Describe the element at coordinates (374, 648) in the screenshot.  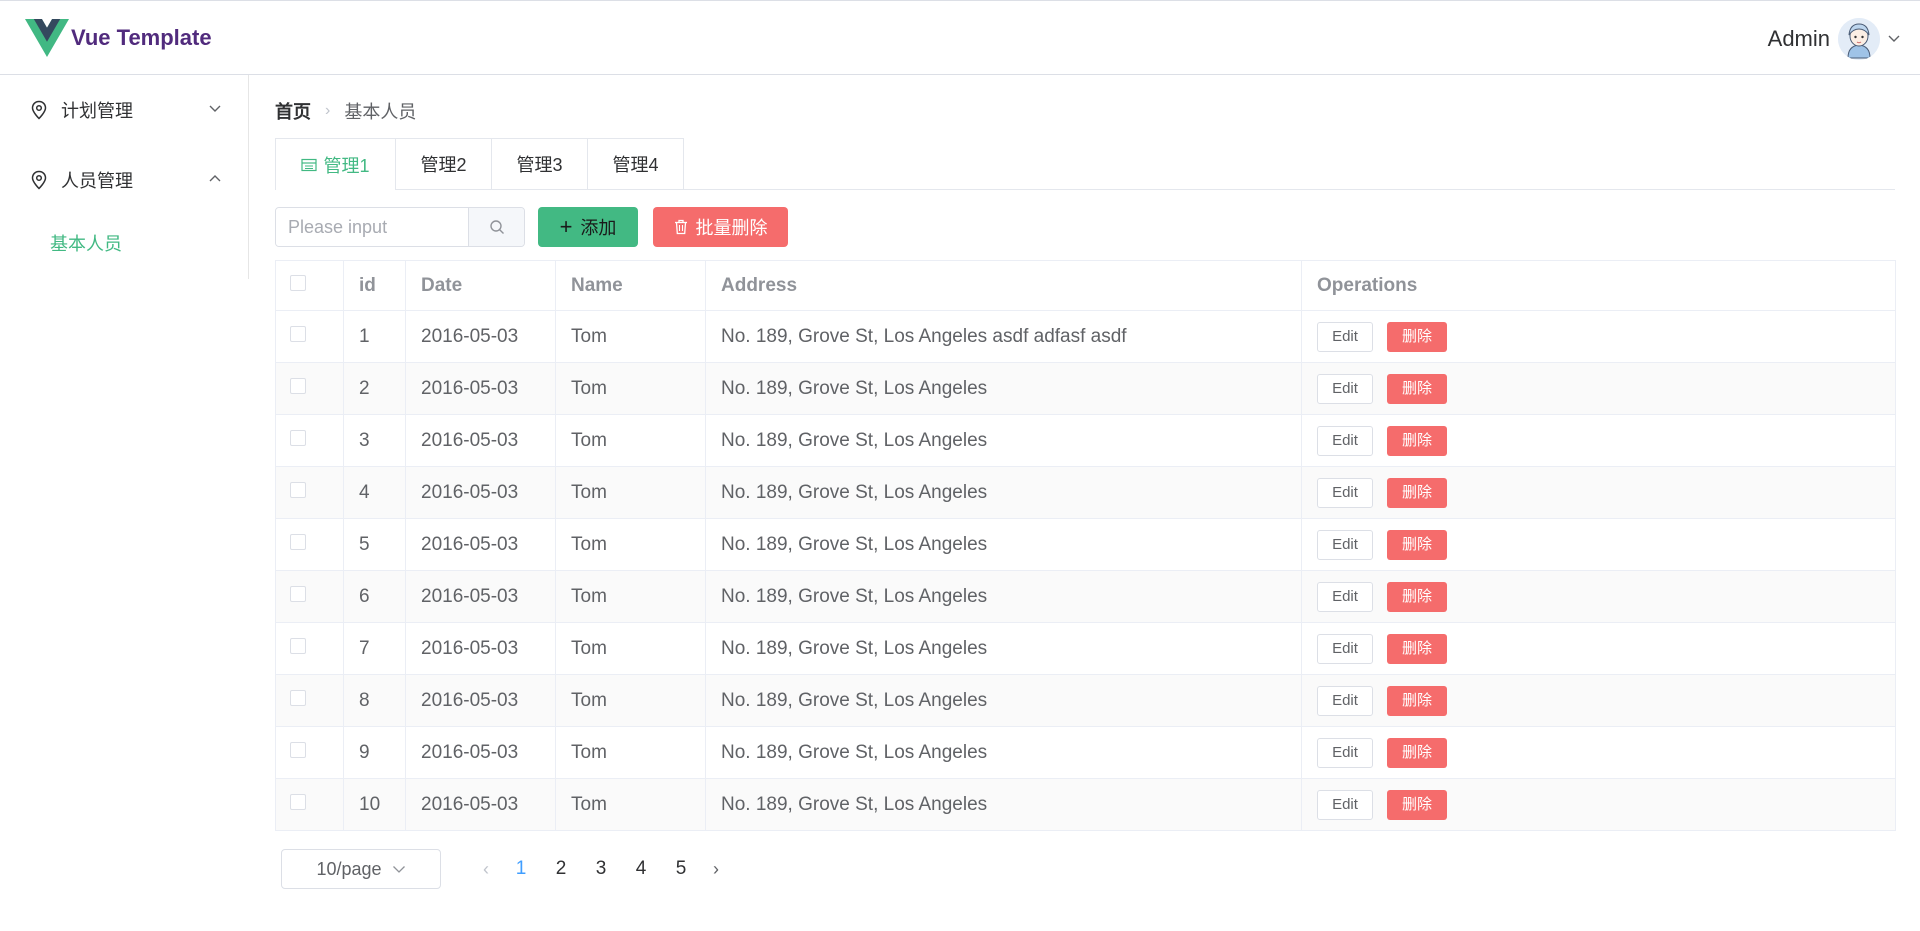
I see `cell-id: 7` at that location.